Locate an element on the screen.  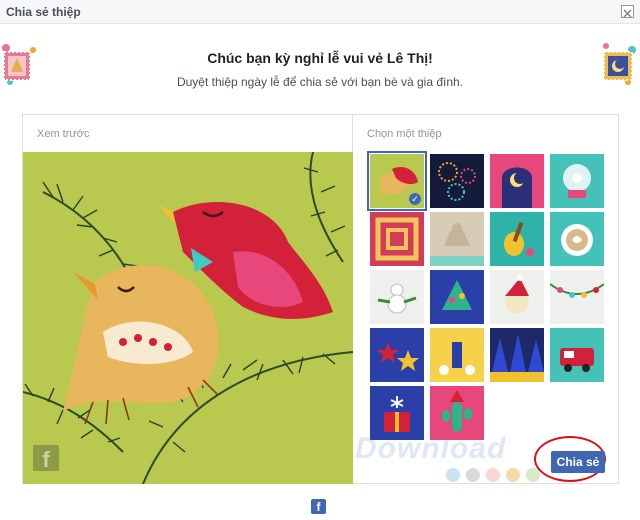
card-thumbnail-fireworks is located at coordinates (457, 181).